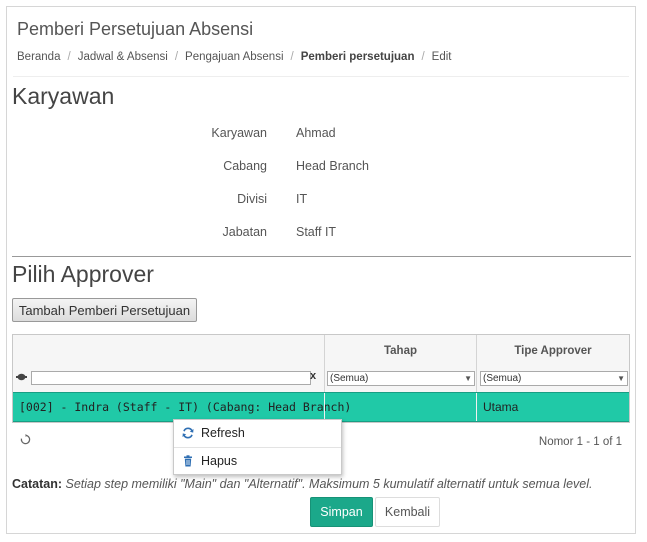  Describe the element at coordinates (553, 351) in the screenshot. I see `column-header-tipe-approver: Tipe Approver` at that location.